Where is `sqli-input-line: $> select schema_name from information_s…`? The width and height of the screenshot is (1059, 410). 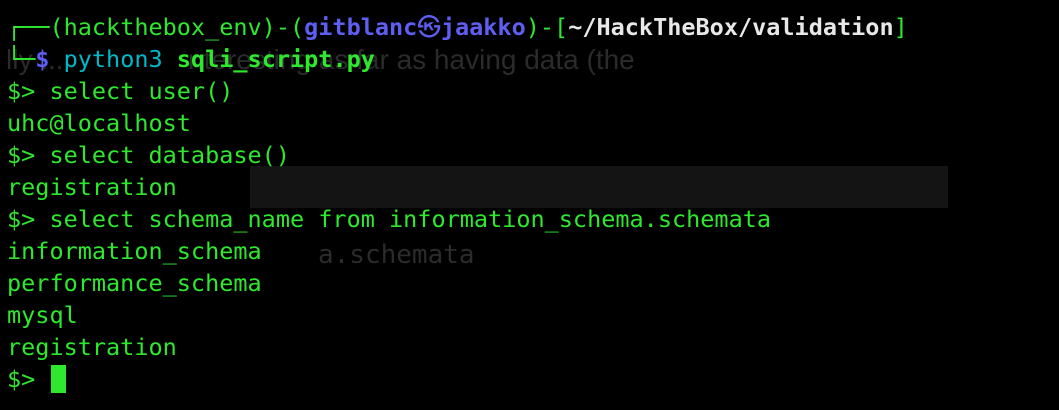
sqli-input-line: $> select schema_name from information_s… is located at coordinates (533, 219).